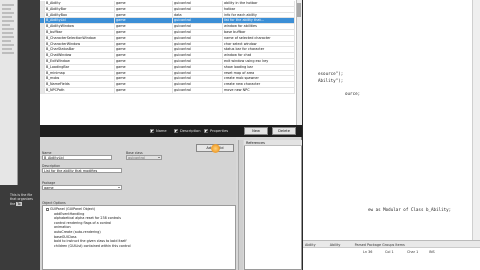  What do you see at coordinates (259, 79) in the screenshot?
I see `table-cell: create mob spawner` at bounding box center [259, 79].